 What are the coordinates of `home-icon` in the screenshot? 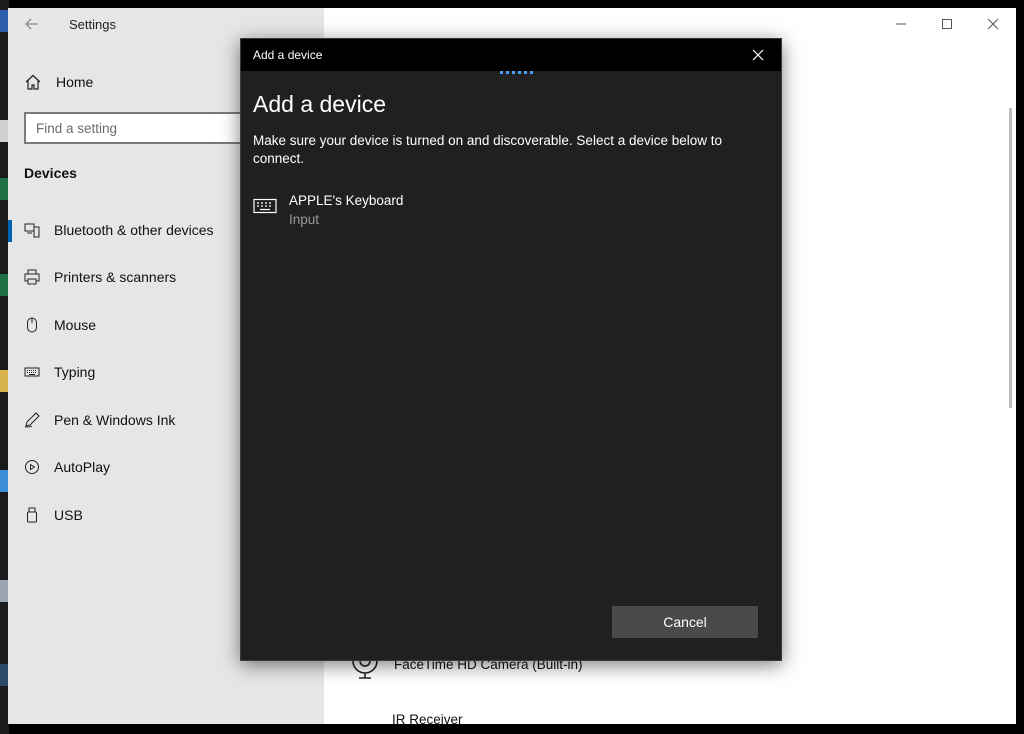 It's located at (33, 82).